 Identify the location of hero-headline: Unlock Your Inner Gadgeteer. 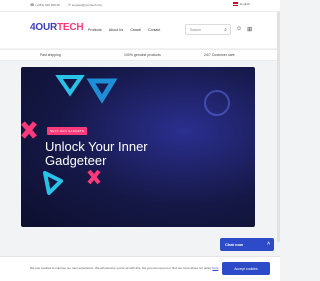
(96, 153).